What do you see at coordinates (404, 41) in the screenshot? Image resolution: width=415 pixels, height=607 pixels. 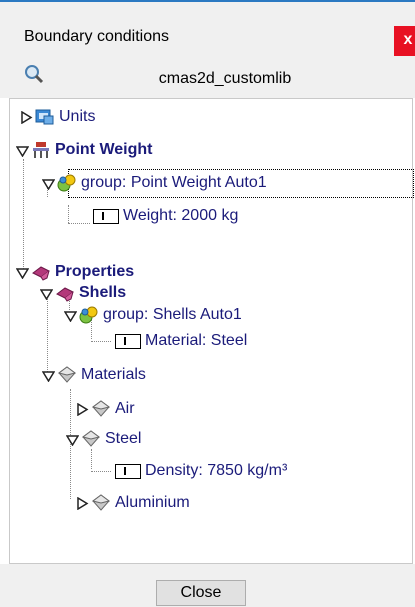 I see `close-window-button: x` at bounding box center [404, 41].